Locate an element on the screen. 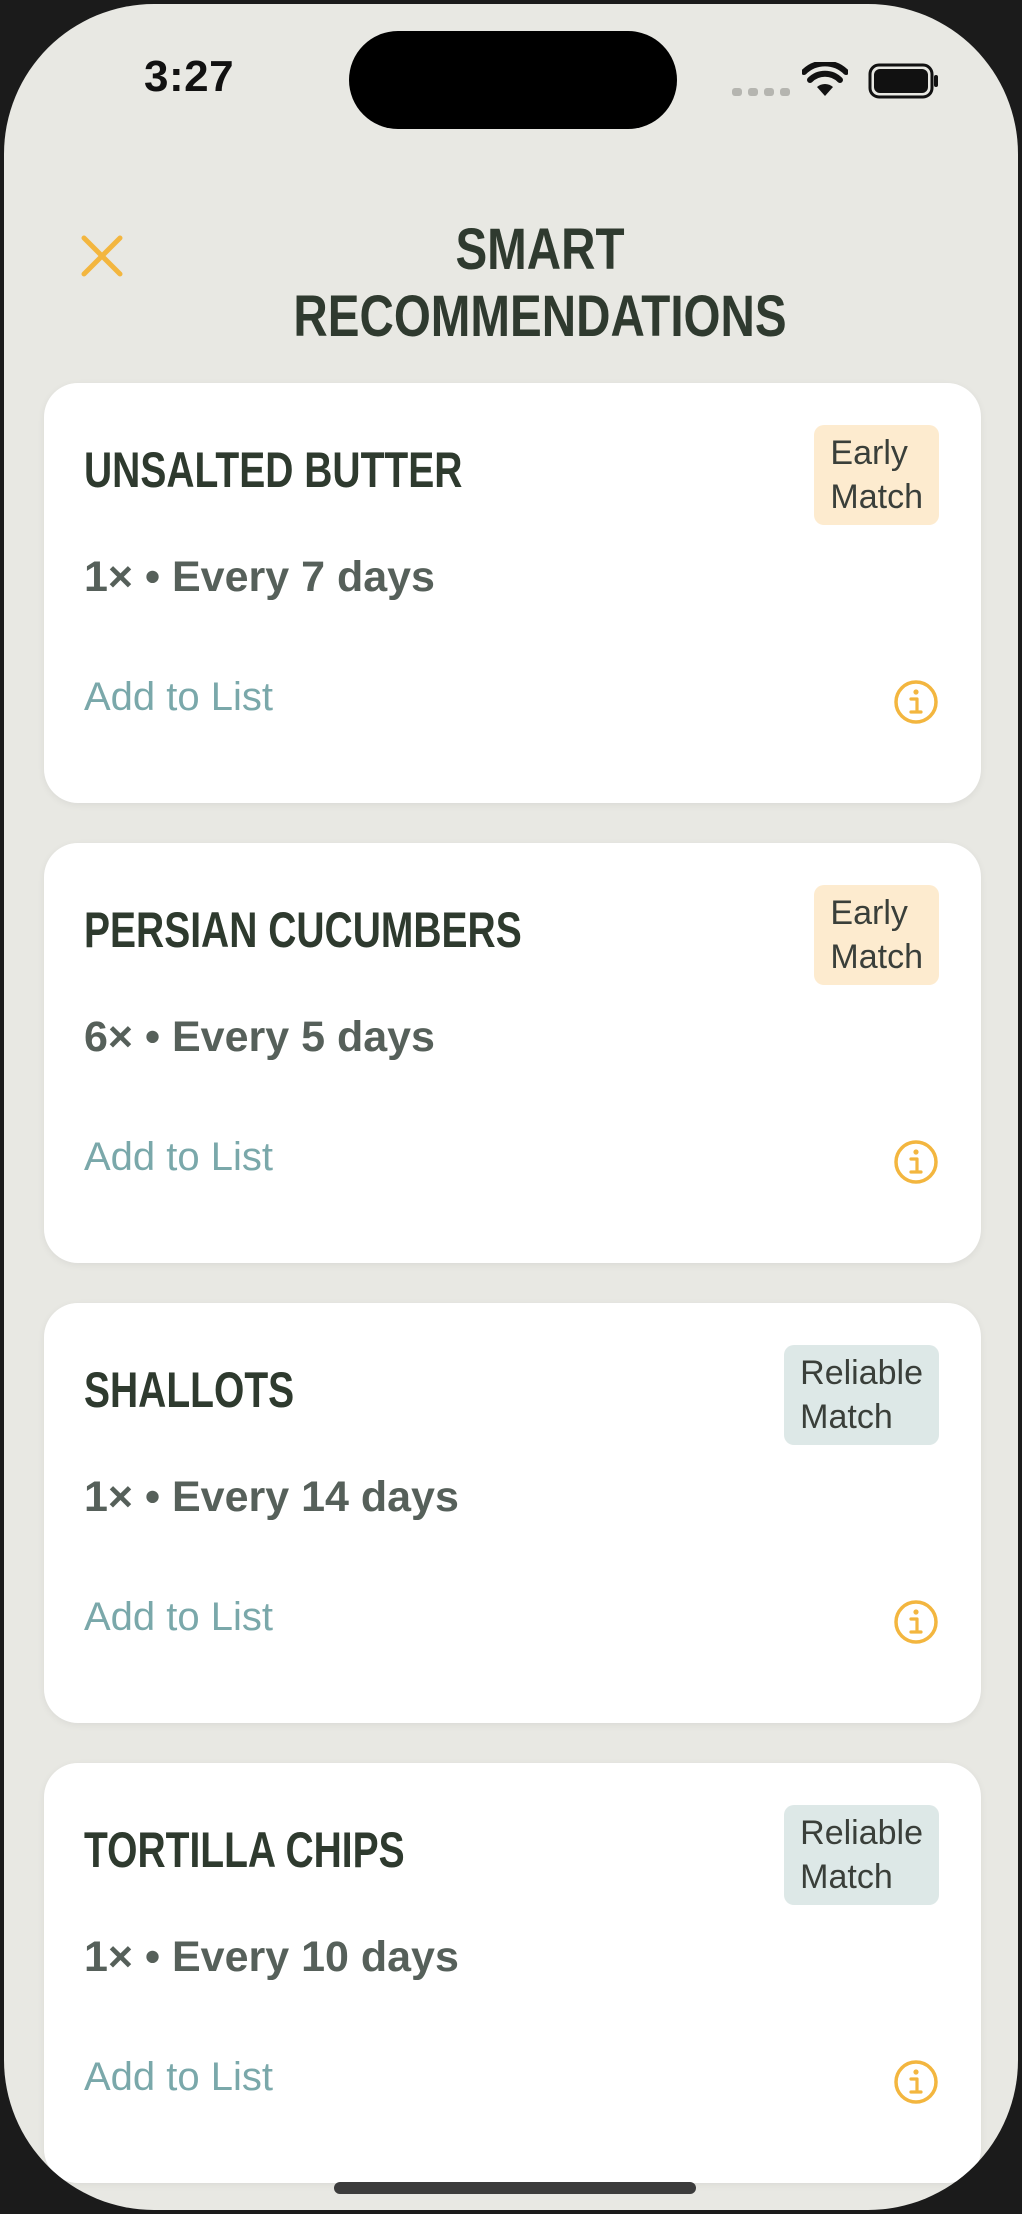 The width and height of the screenshot is (1022, 2214). purchase-frequency: 6× • Every 5 days is located at coordinates (259, 1037).